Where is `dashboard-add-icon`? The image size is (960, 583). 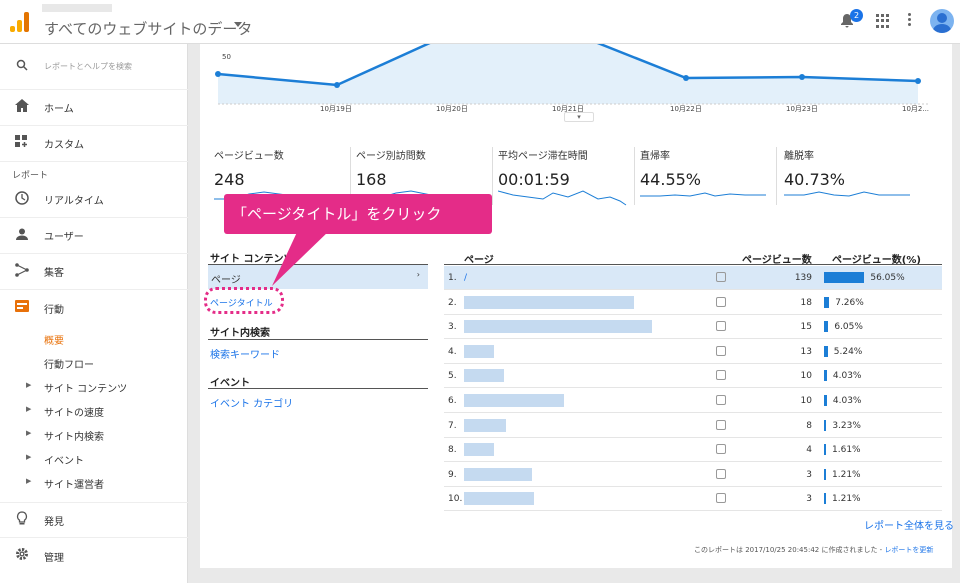
dashboard-add-icon is located at coordinates (22, 143).